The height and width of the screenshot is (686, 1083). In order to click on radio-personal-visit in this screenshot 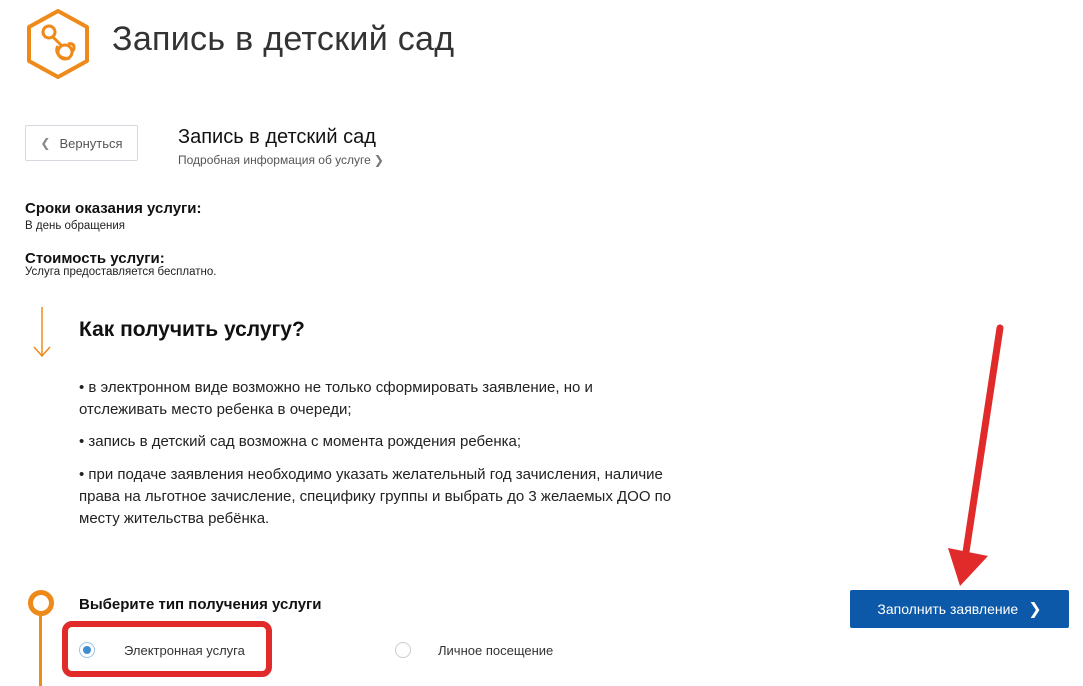, I will do `click(403, 650)`.